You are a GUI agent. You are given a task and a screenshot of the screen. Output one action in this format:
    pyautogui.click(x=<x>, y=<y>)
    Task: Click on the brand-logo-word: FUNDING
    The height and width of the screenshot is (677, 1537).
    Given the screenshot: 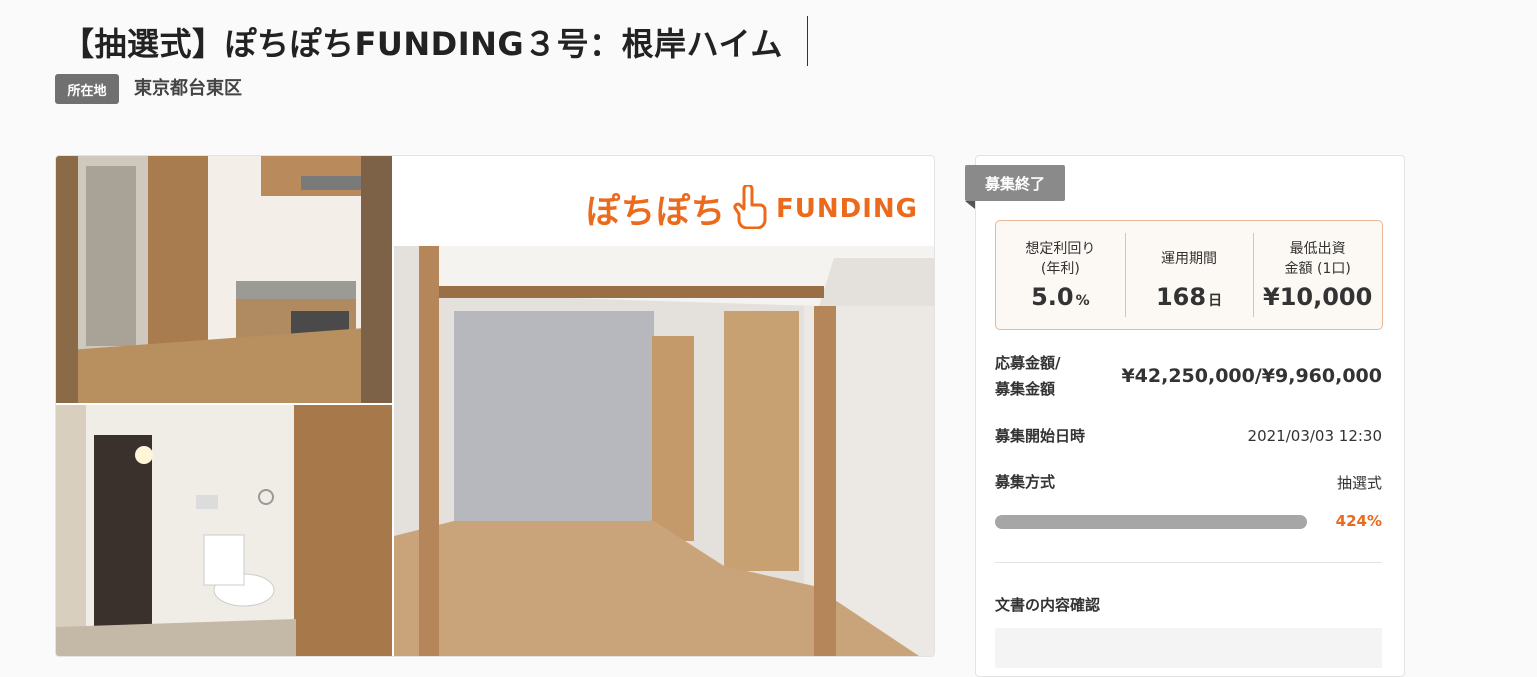 What is the action you would take?
    pyautogui.click(x=847, y=208)
    